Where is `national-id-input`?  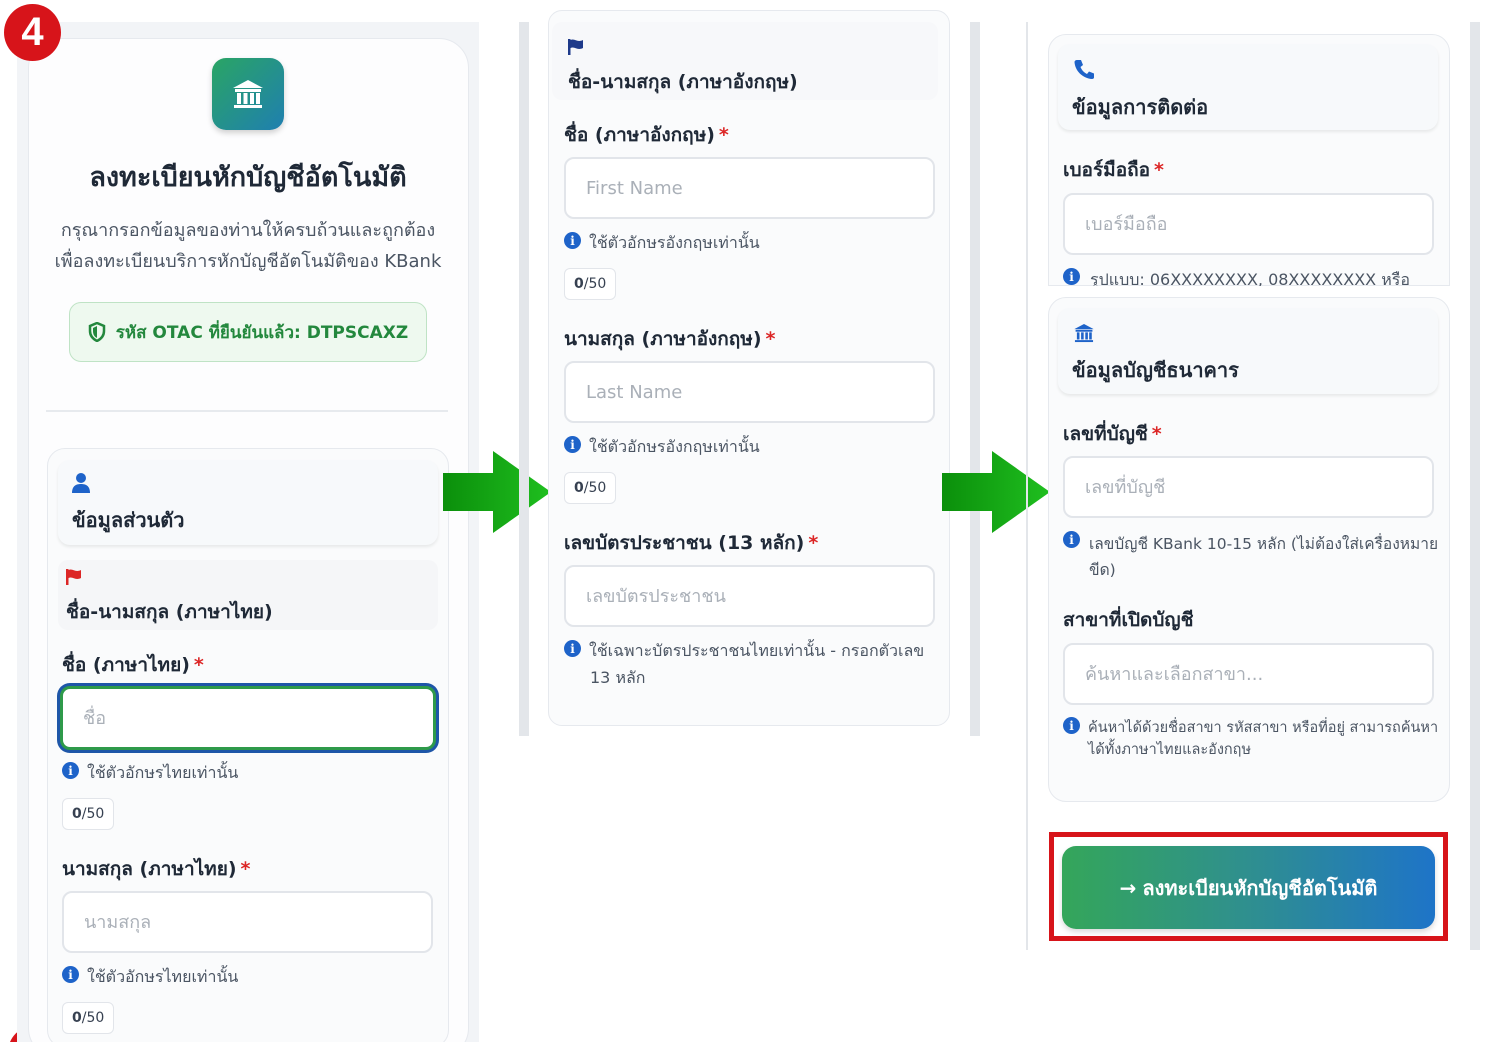 national-id-input is located at coordinates (749, 596).